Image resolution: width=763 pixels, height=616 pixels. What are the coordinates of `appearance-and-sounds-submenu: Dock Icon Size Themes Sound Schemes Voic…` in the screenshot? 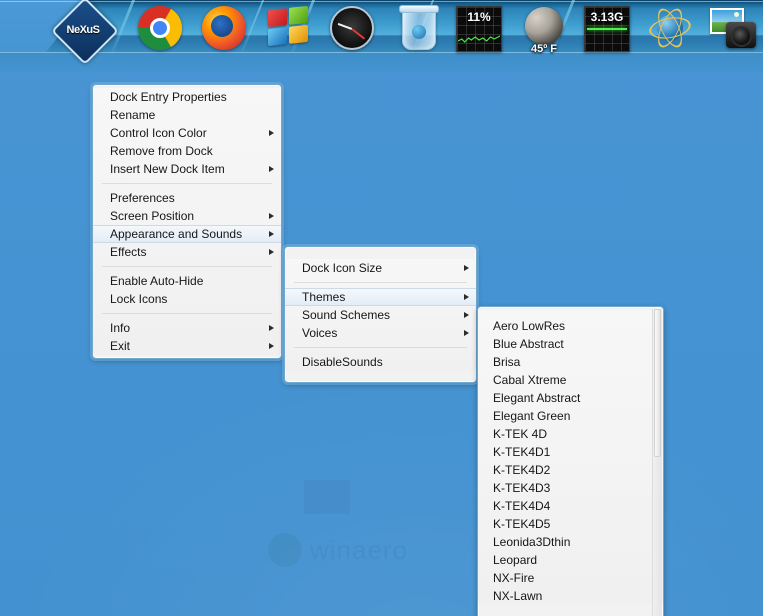 It's located at (380, 314).